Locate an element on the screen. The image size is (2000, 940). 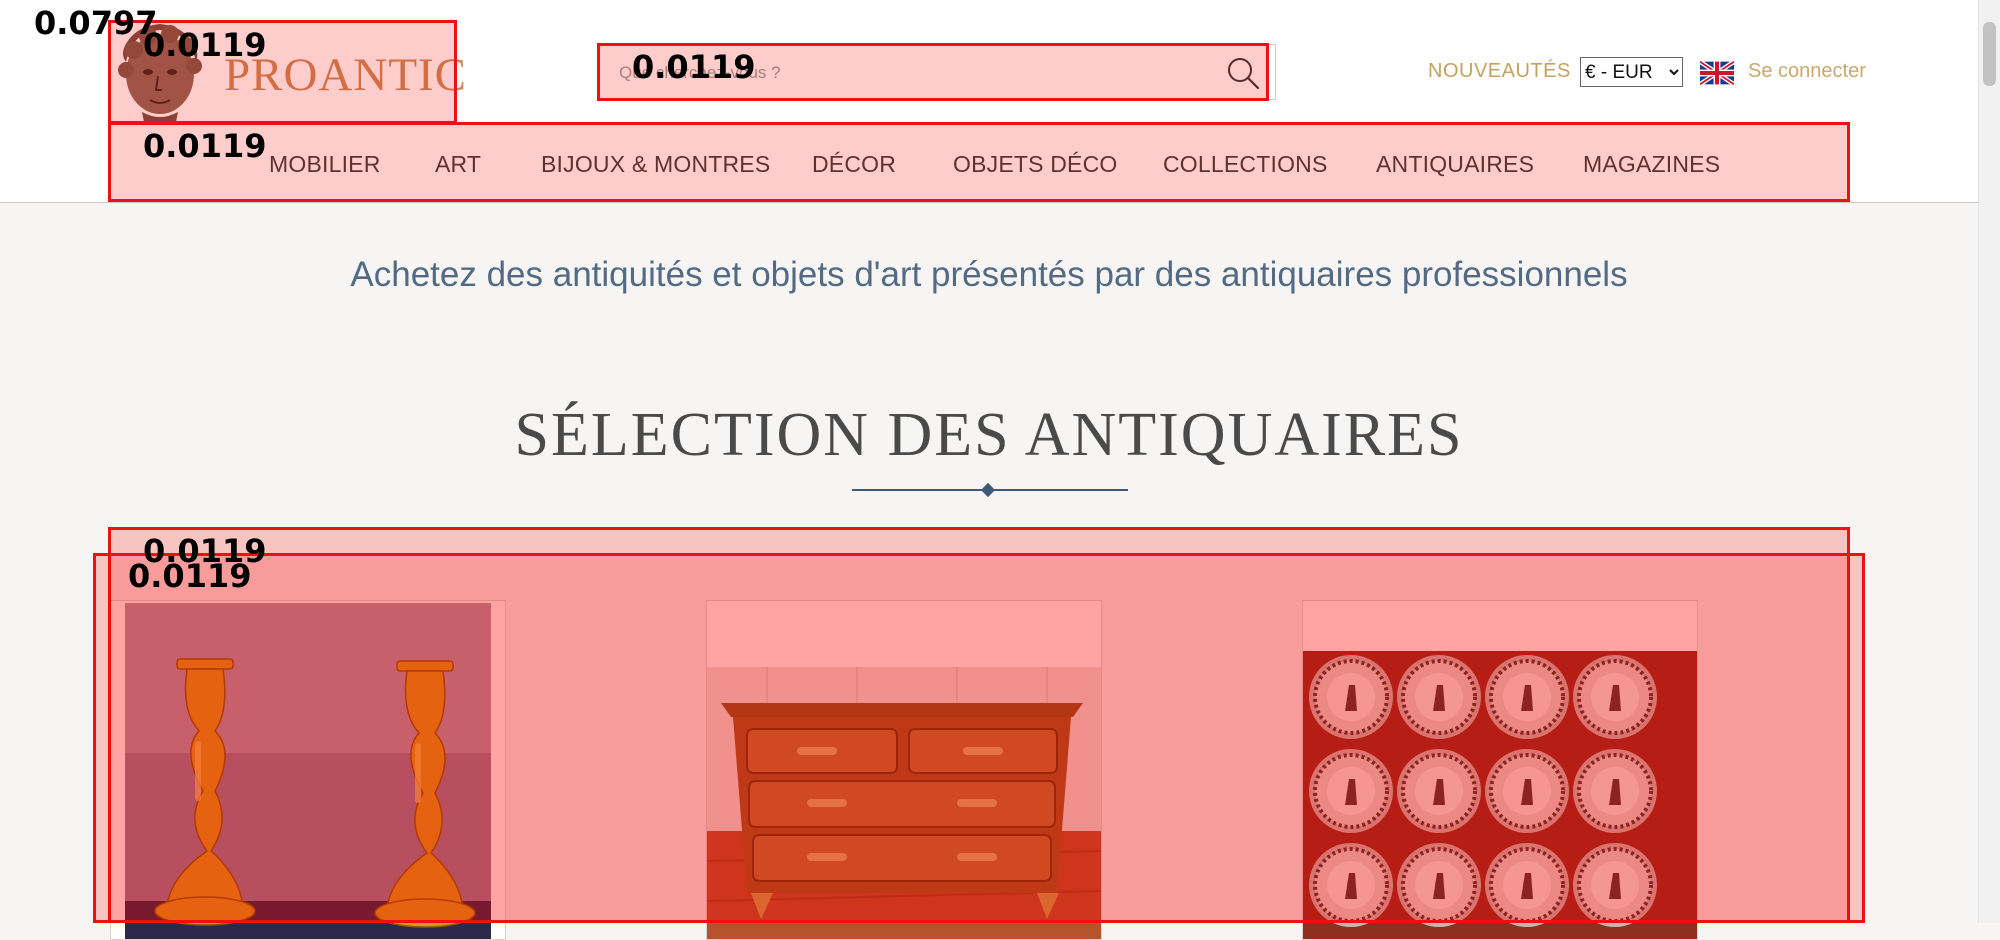
login-link: Se connecter is located at coordinates (1807, 71).